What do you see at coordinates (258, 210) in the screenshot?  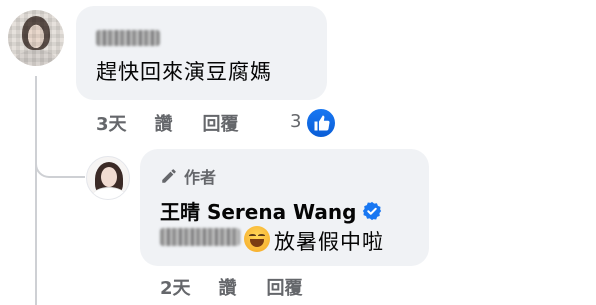 I see `author-name: 王晴 Serena Wang` at bounding box center [258, 210].